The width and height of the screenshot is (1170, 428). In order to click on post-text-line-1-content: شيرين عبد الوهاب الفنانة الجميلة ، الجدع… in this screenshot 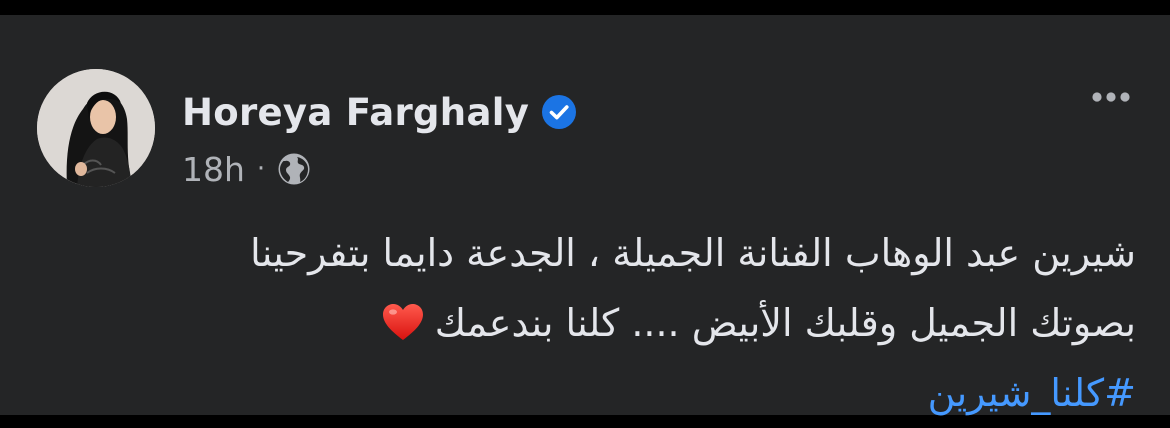, I will do `click(693, 253)`.